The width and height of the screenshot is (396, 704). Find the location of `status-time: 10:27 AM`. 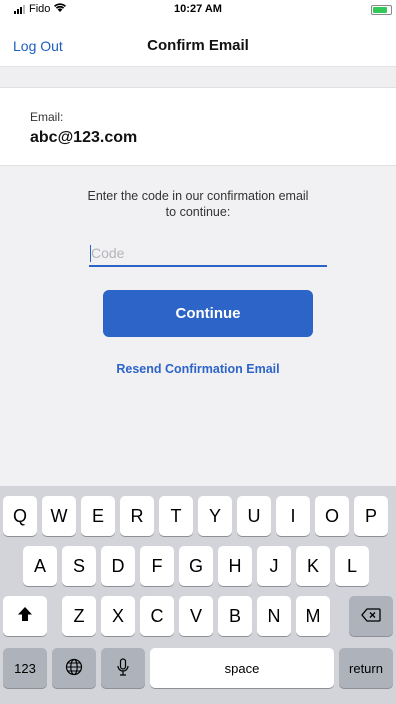

status-time: 10:27 AM is located at coordinates (198, 9).